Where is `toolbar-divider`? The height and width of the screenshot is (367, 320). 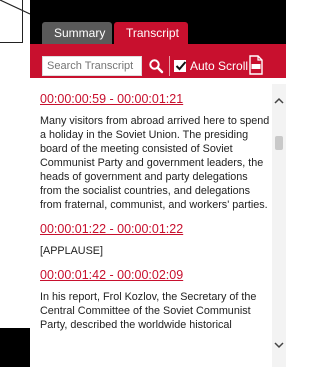
toolbar-divider is located at coordinates (169, 66).